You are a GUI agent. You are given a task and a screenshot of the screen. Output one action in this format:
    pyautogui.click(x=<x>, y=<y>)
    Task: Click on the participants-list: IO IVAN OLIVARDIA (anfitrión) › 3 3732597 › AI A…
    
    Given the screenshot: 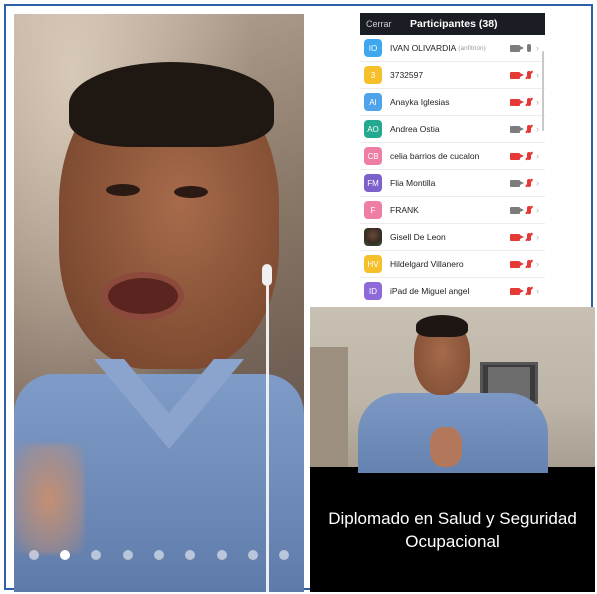 What is the action you would take?
    pyautogui.click(x=452, y=169)
    